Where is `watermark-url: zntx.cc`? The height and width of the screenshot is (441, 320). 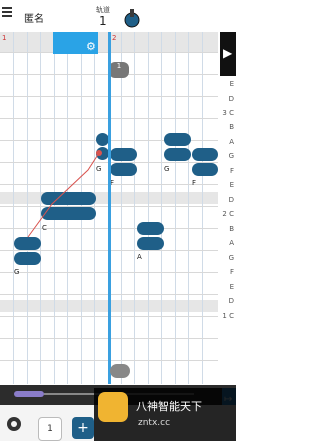 watermark-url: zntx.cc is located at coordinates (154, 423).